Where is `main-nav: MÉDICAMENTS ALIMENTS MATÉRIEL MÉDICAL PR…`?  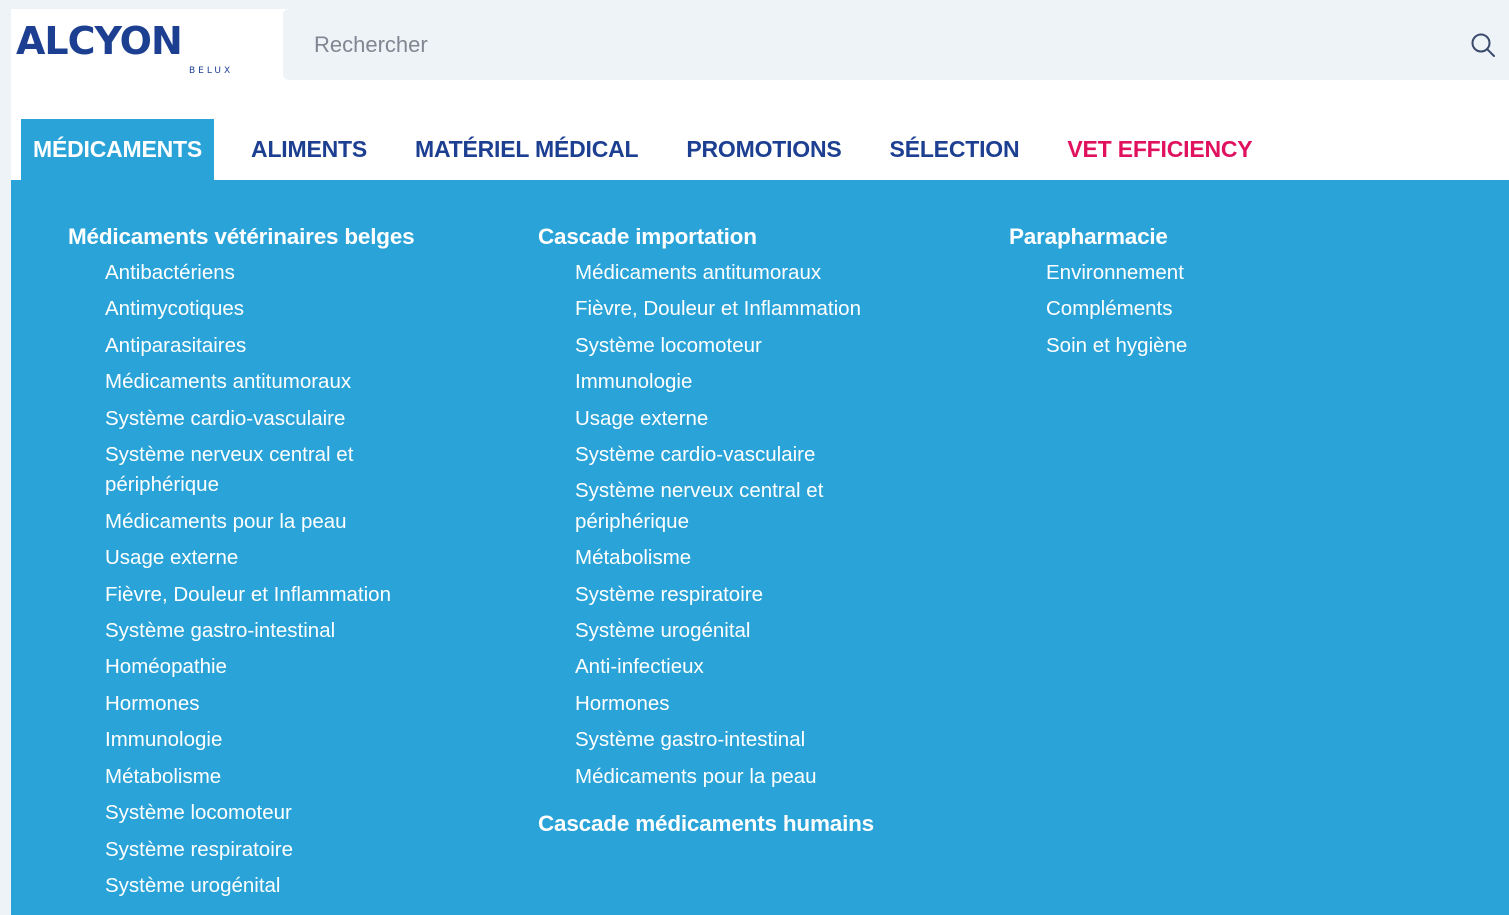
main-nav: MÉDICAMENTS ALIMENTS MATÉRIEL MÉDICAL PR… is located at coordinates (654, 149).